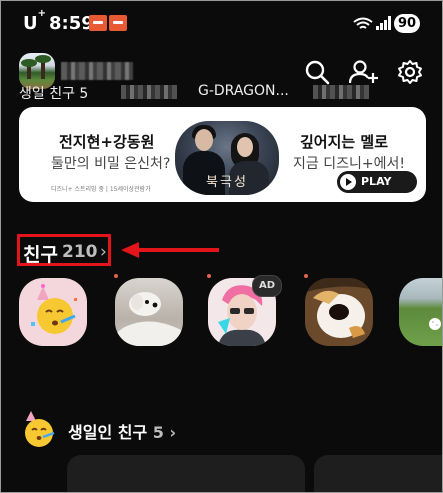 The width and height of the screenshot is (443, 493). I want to click on birthday-section-header: 생일인 친구 5 ›, so click(122, 431).